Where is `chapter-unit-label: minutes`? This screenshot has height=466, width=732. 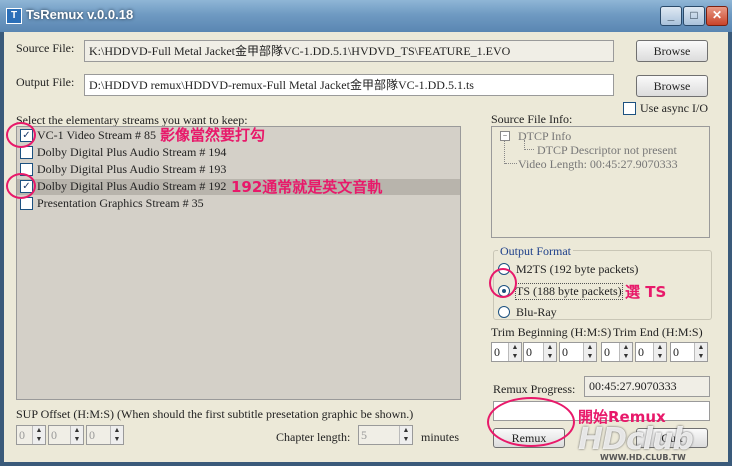 chapter-unit-label: minutes is located at coordinates (440, 437).